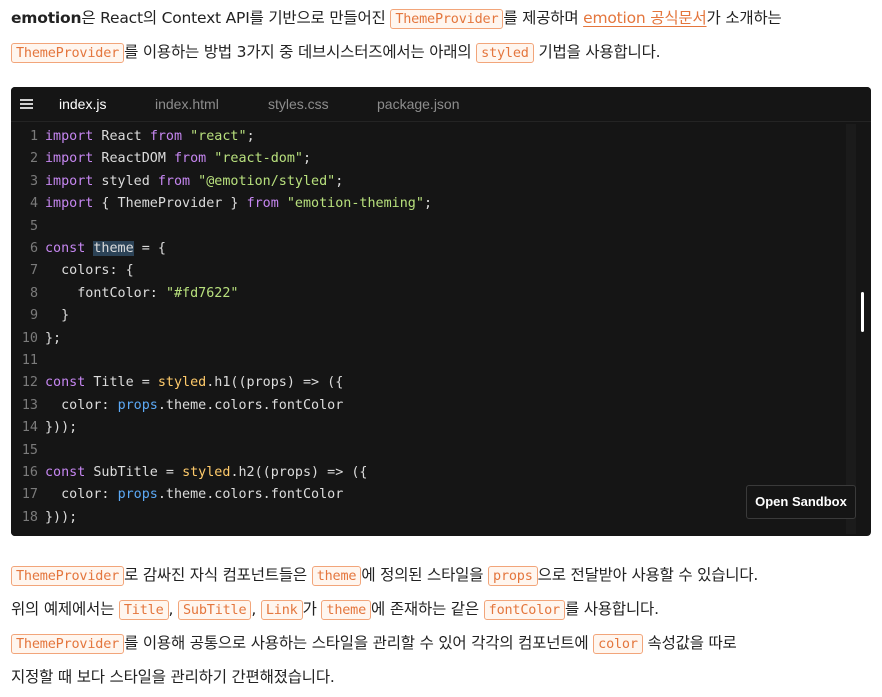 The height and width of the screenshot is (697, 882). What do you see at coordinates (281, 610) in the screenshot?
I see `inline-code: Link` at bounding box center [281, 610].